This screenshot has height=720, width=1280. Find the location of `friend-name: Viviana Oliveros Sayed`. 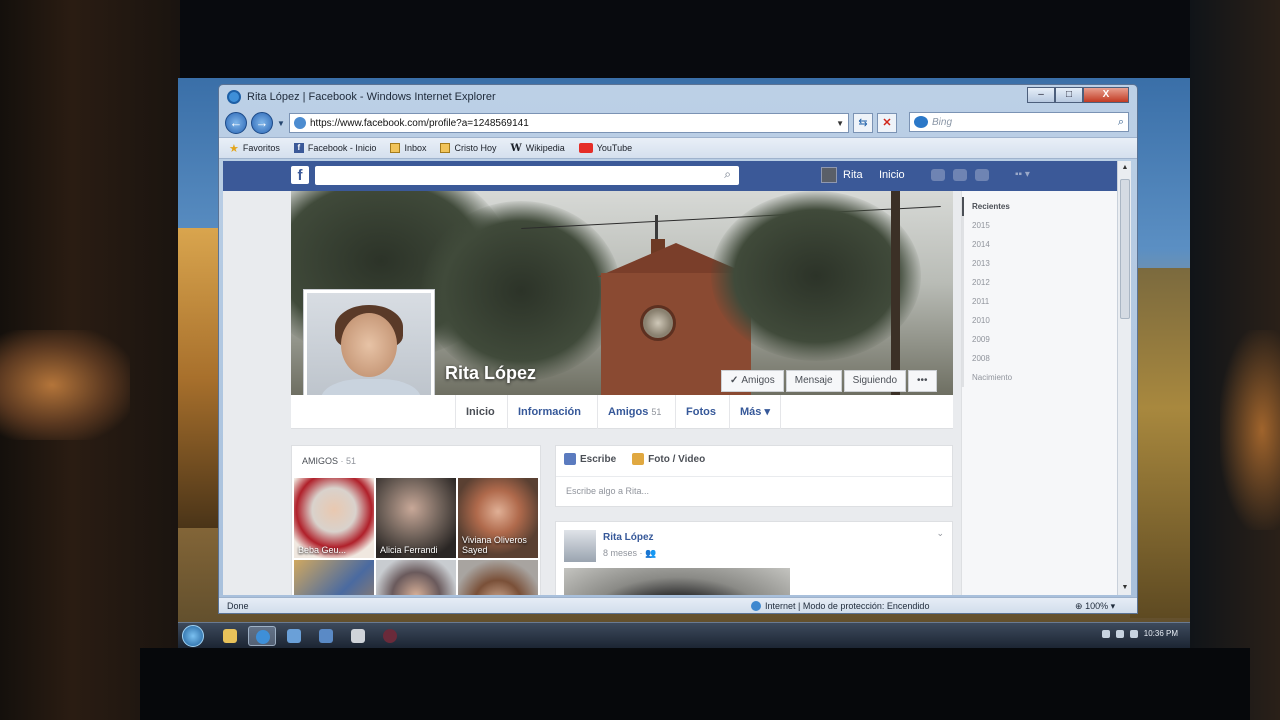

friend-name: Viviana Oliveros Sayed is located at coordinates (494, 545).